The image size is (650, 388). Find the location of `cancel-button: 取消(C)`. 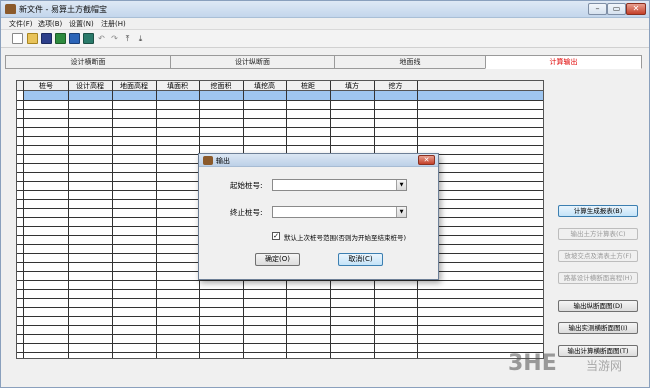

cancel-button: 取消(C) is located at coordinates (360, 259).